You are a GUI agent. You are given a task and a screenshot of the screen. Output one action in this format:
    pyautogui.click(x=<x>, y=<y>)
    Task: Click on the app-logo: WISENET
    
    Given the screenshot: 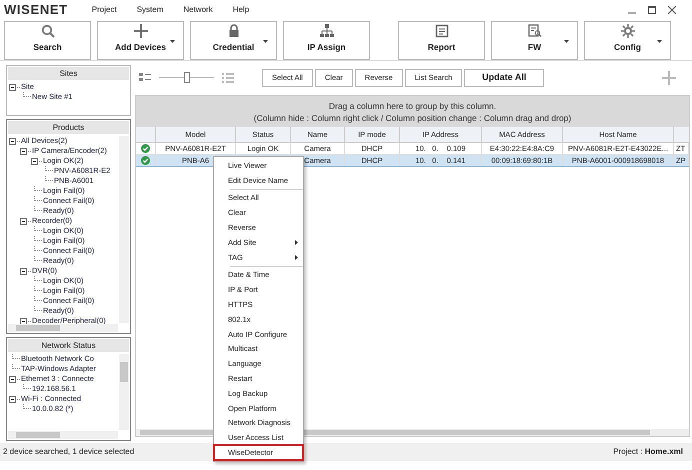 What is the action you would take?
    pyautogui.click(x=36, y=10)
    